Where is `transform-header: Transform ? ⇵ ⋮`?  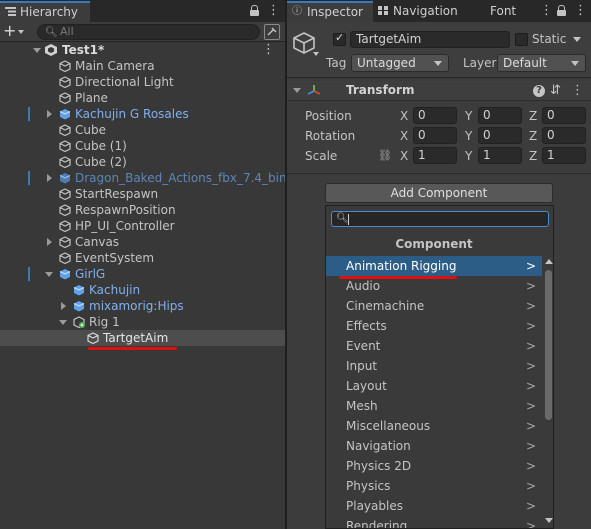
transform-header: Transform ? ⇵ ⋮ is located at coordinates (439, 91).